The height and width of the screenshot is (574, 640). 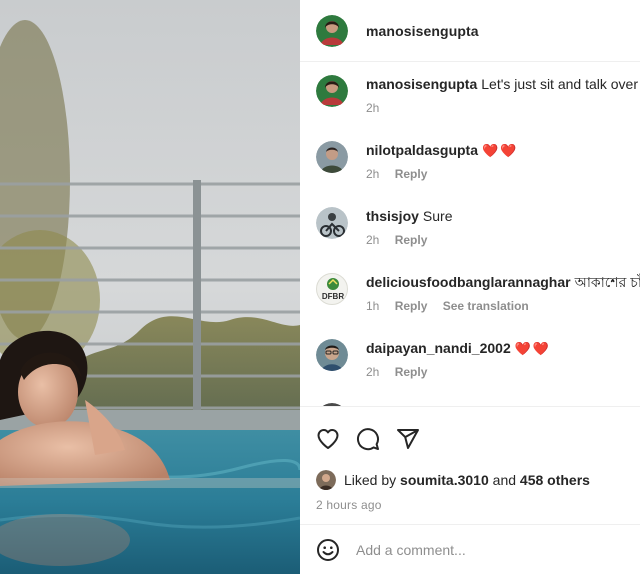 What do you see at coordinates (481, 549) in the screenshot?
I see `comment-input` at bounding box center [481, 549].